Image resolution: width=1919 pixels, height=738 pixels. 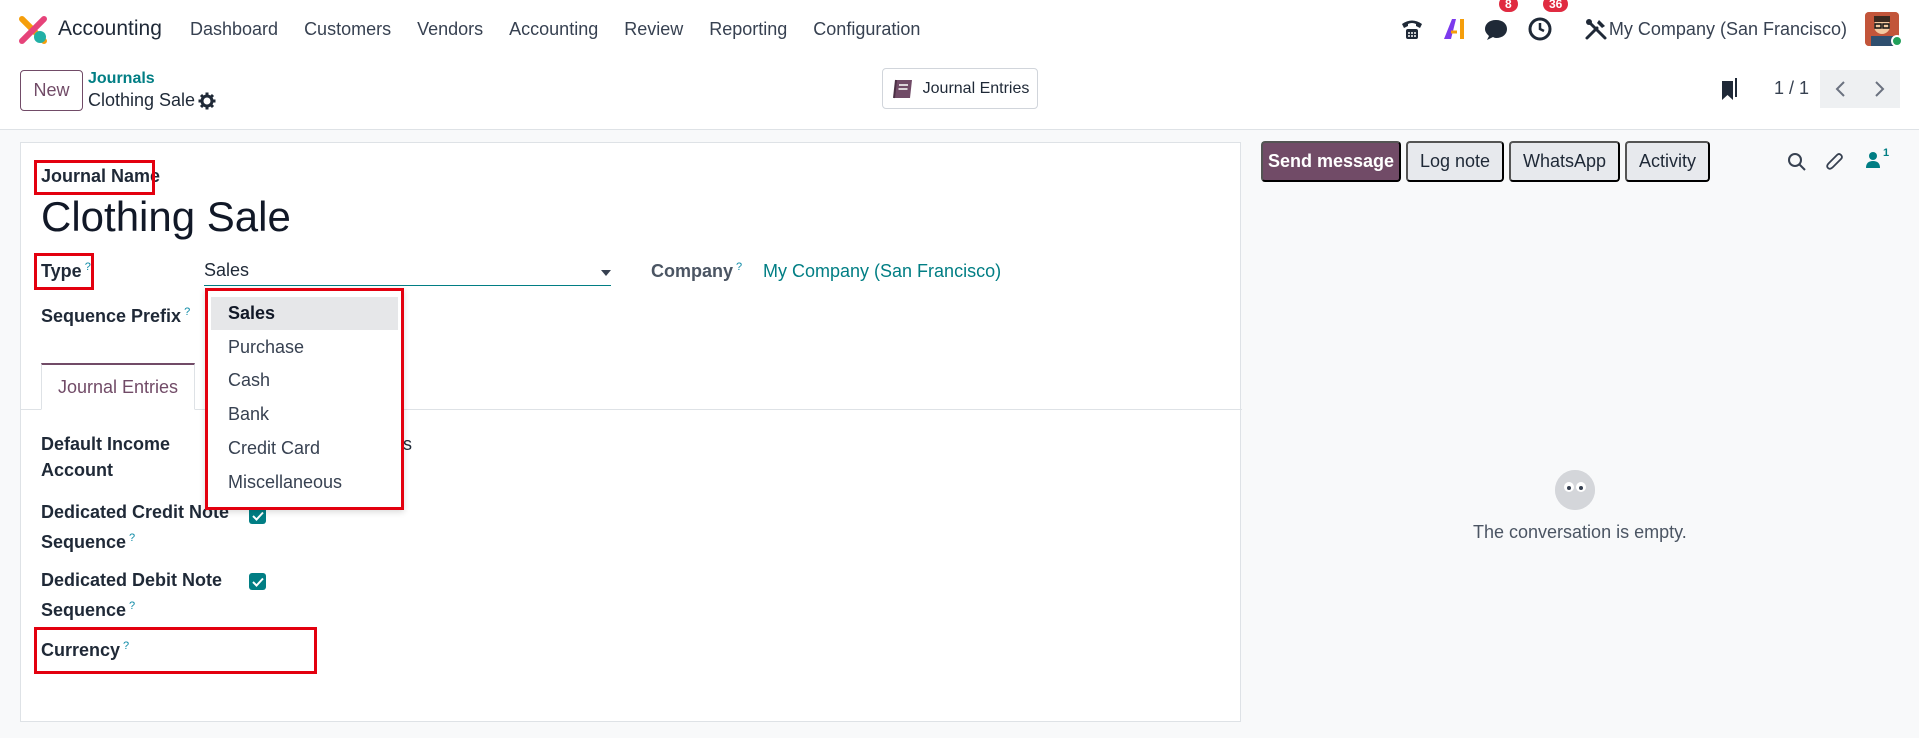 I want to click on type-select-value: Sales, so click(x=227, y=270).